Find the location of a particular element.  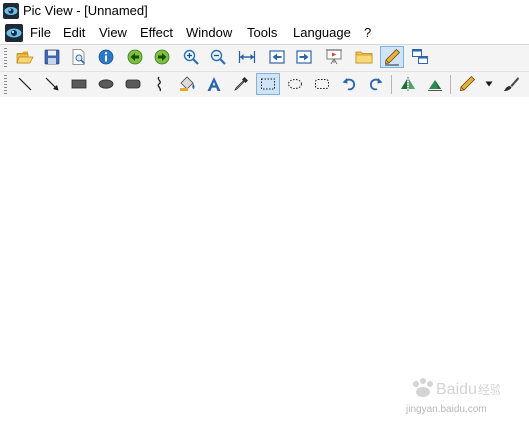

toolbar-area is located at coordinates (264, 71).